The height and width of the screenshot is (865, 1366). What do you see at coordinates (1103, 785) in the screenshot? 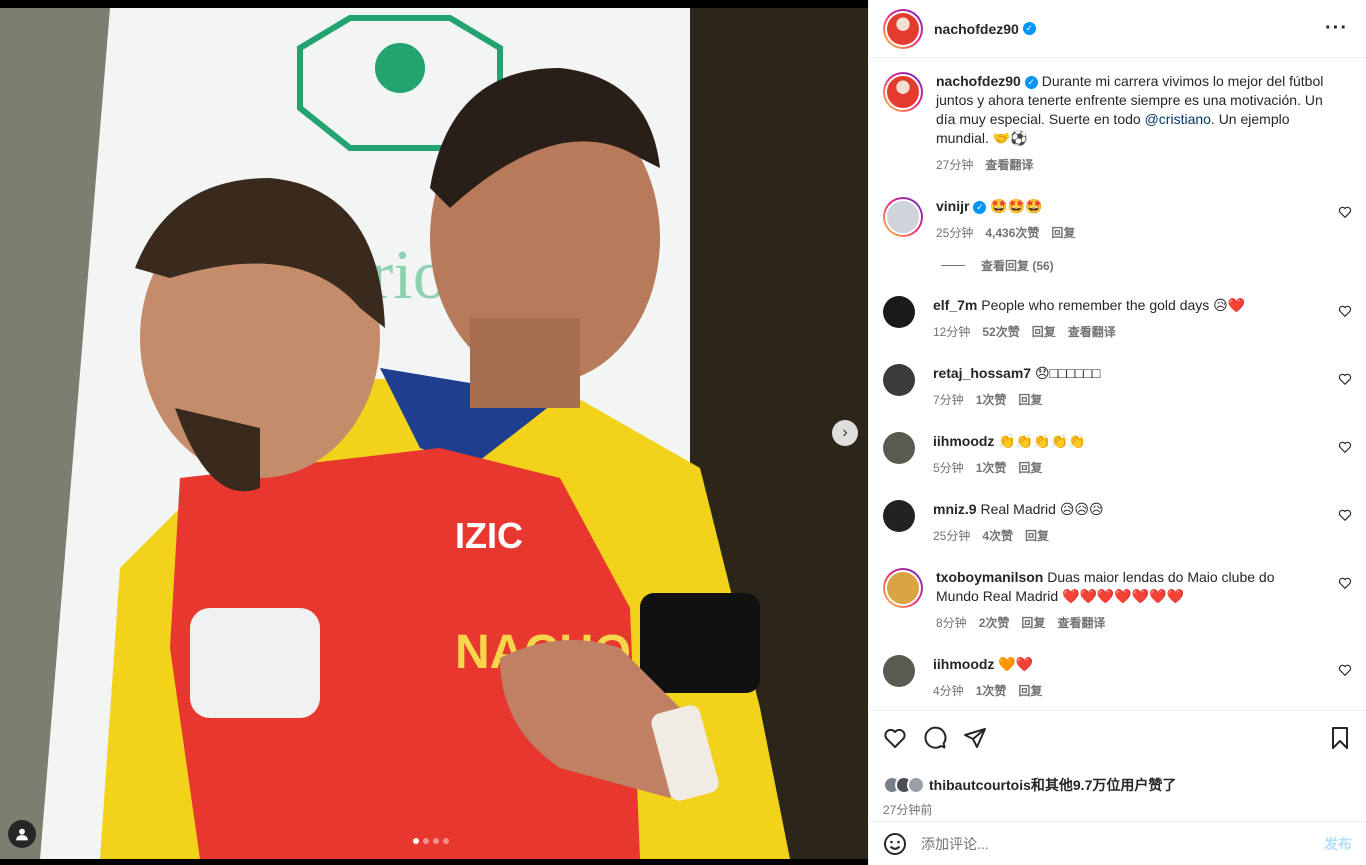
I see `liked-by-rest: 和其他9.7万位用户赞了` at bounding box center [1103, 785].